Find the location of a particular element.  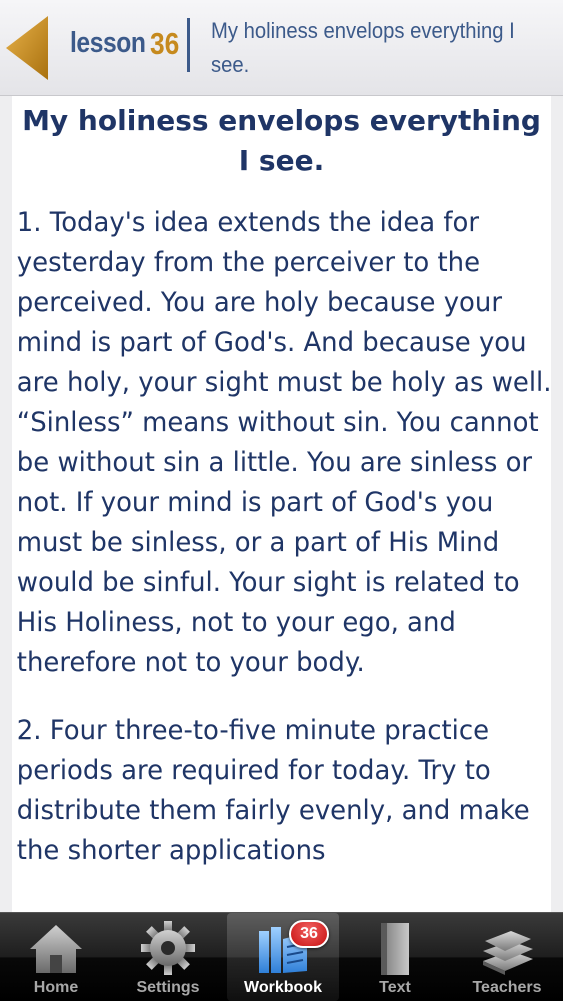

tab-text: Text is located at coordinates (395, 957).